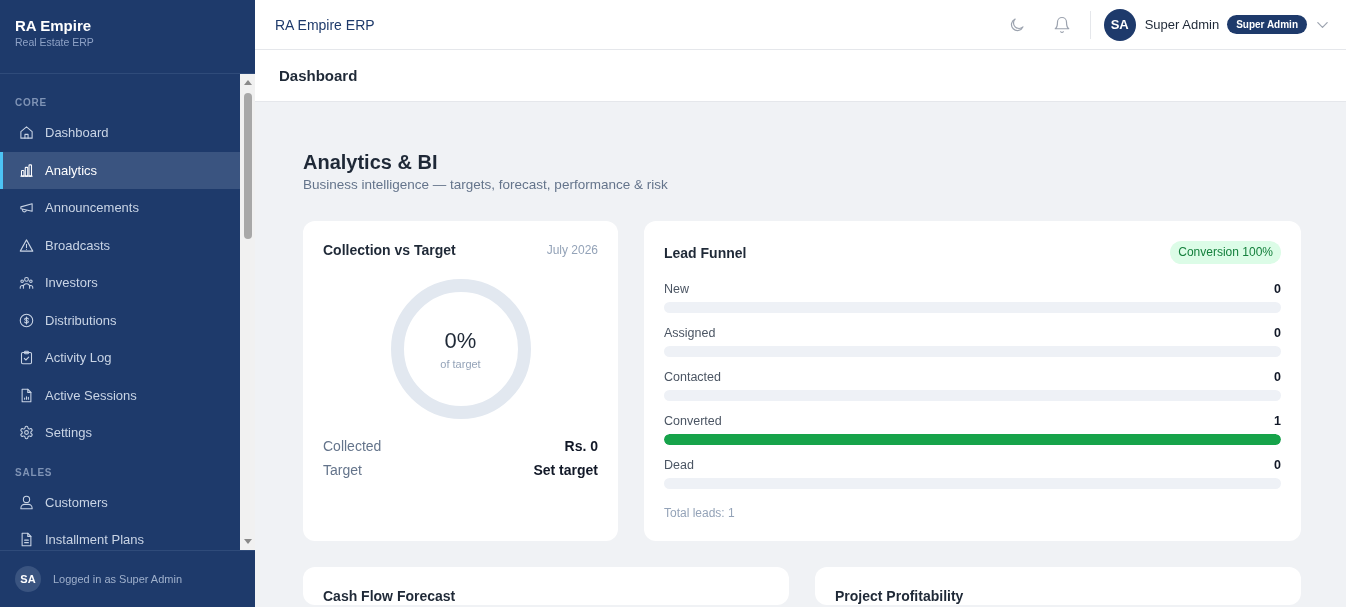  Describe the element at coordinates (118, 579) in the screenshot. I see `login-status: Logged in as Super Admin` at that location.